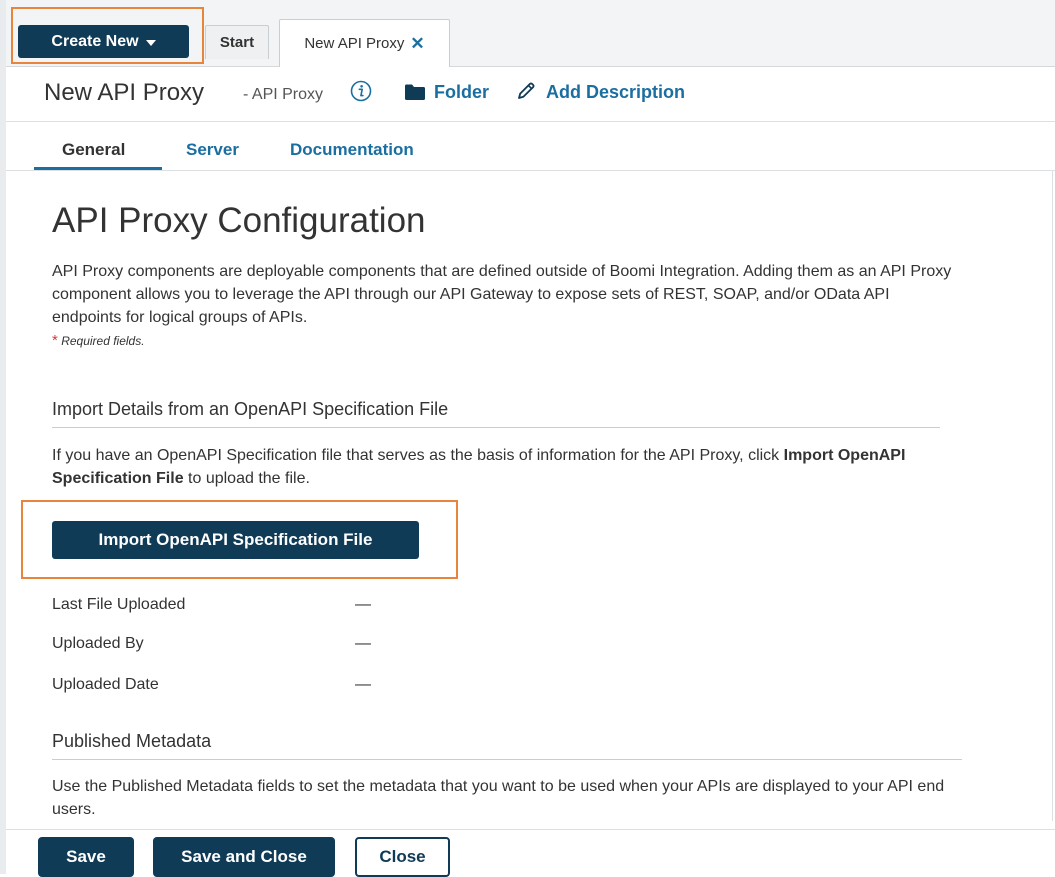 This screenshot has height=877, width=1055. Describe the element at coordinates (363, 684) in the screenshot. I see `uploaded-date-value: —` at that location.